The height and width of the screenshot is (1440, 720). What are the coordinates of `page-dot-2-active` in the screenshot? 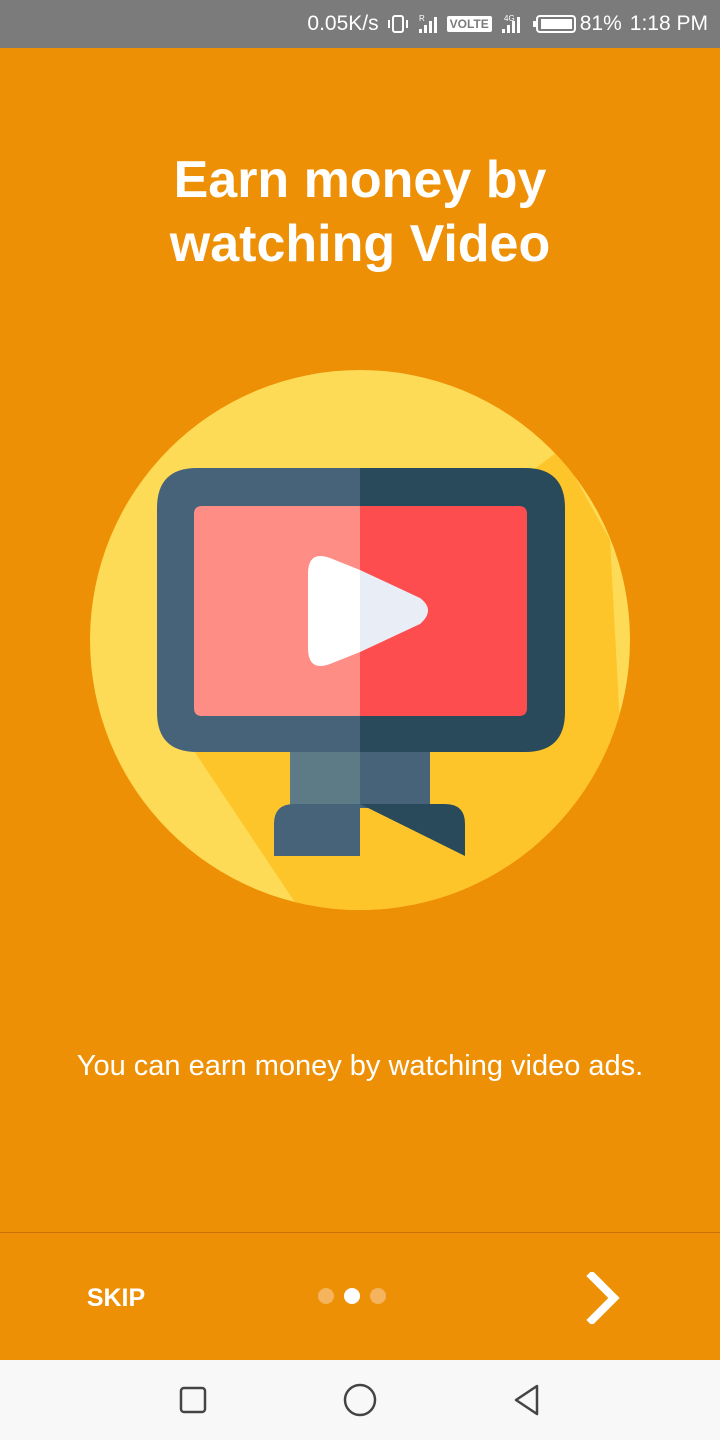 It's located at (352, 1296).